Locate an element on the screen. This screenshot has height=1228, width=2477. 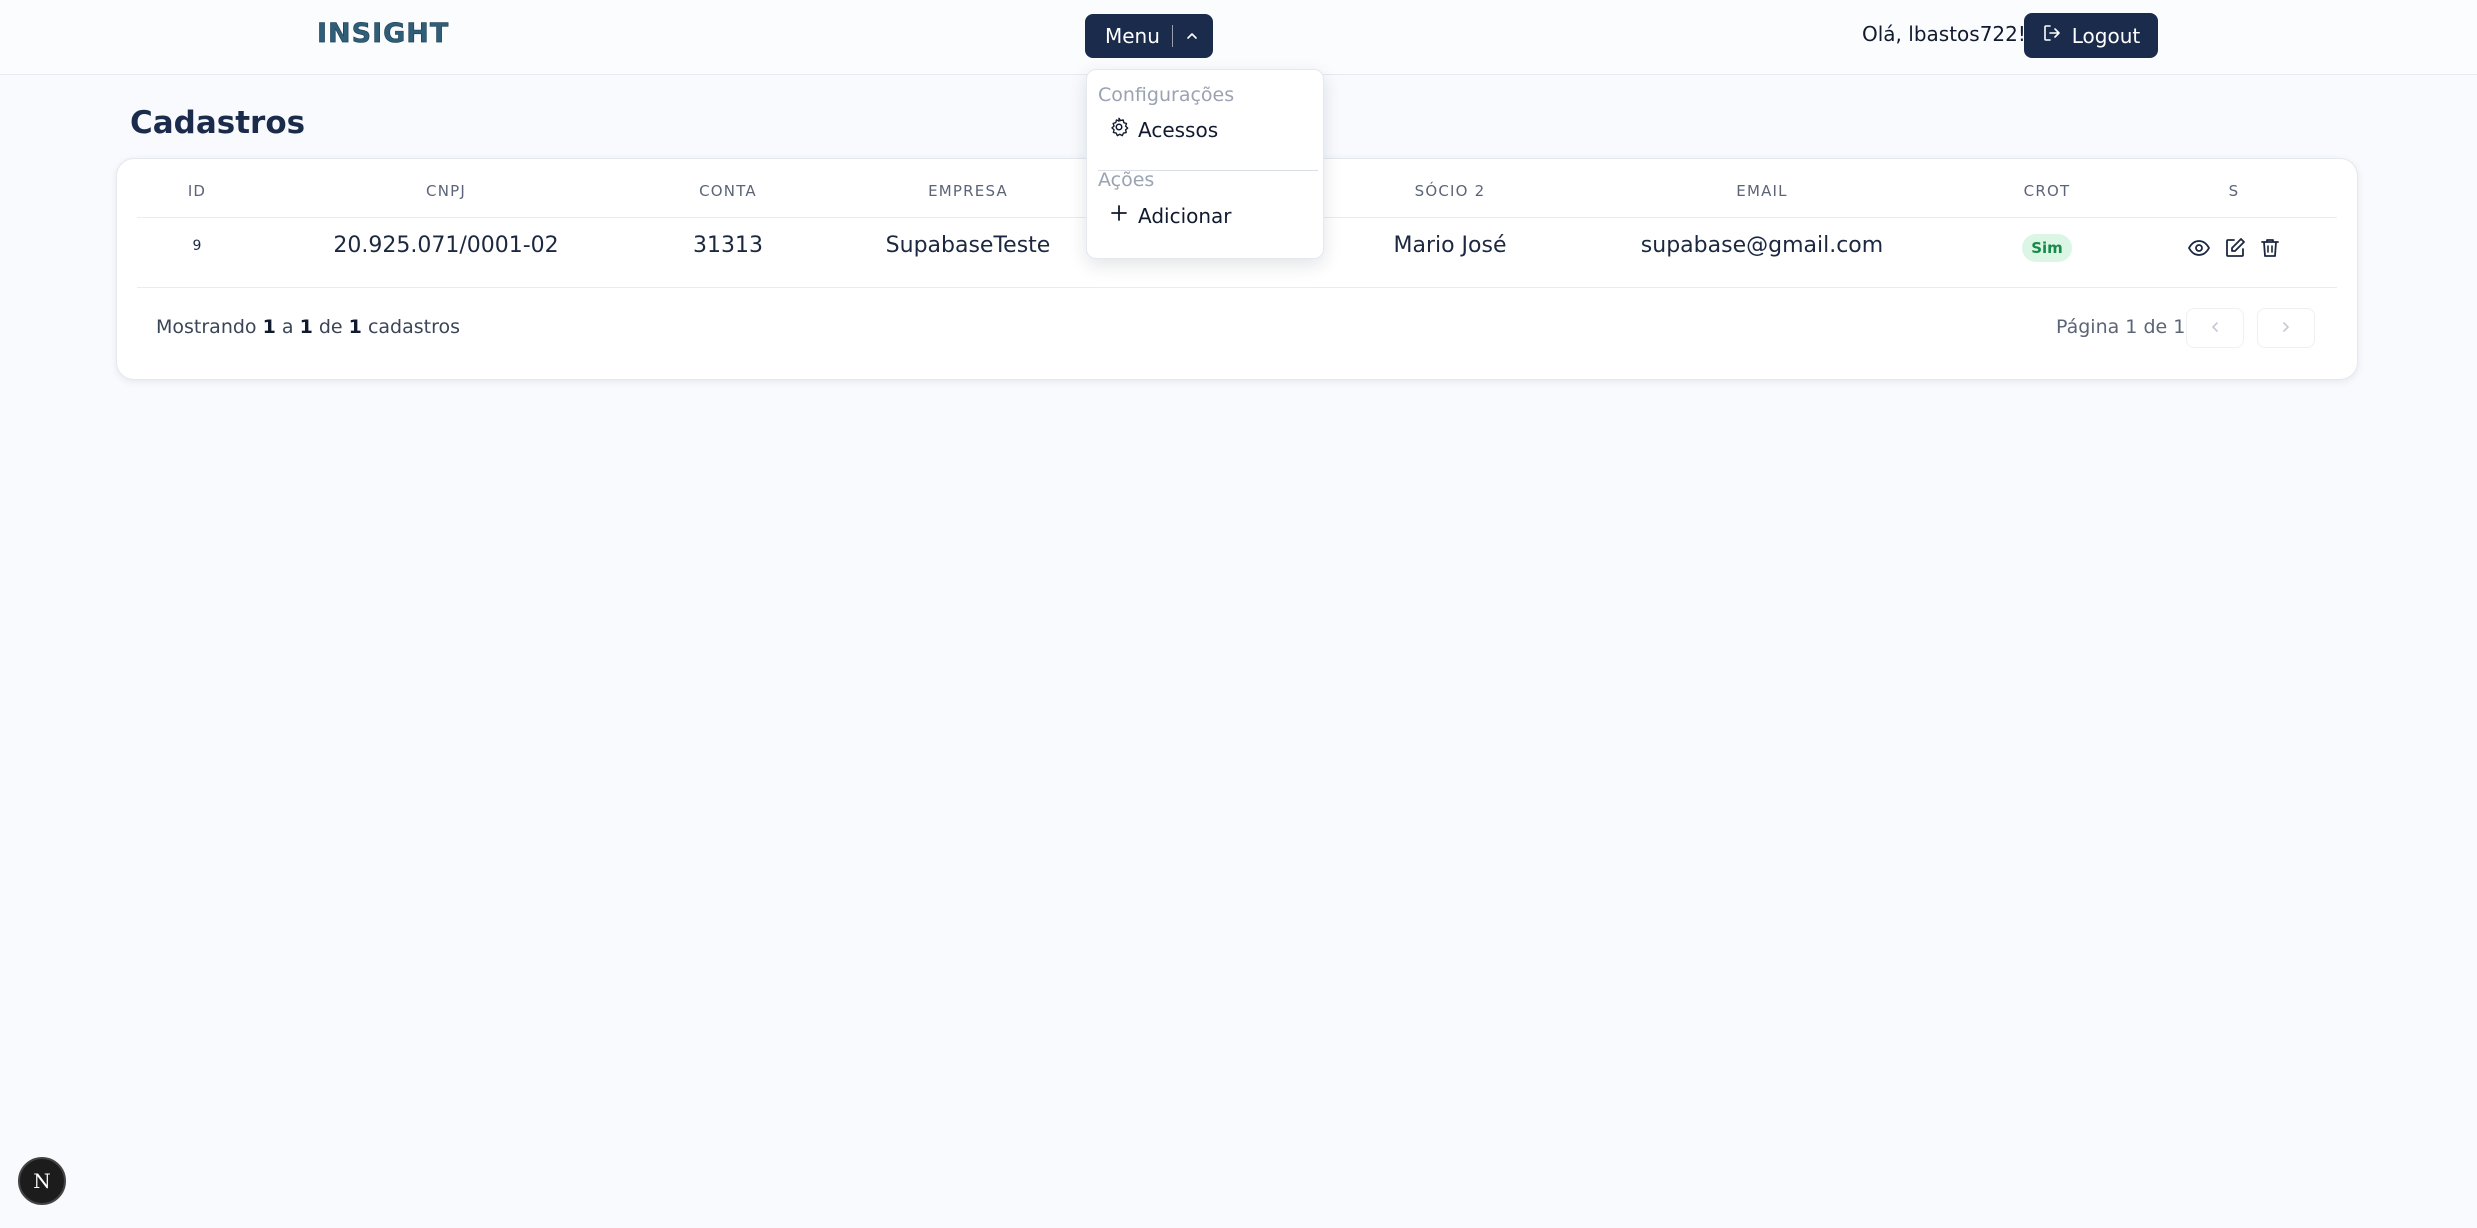
summary-to: 1 is located at coordinates (306, 327).